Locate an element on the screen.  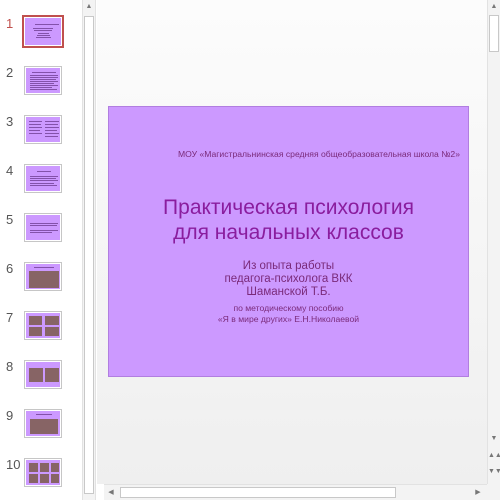
slide-thumbnail-2: 2 is located at coordinates (41, 85).